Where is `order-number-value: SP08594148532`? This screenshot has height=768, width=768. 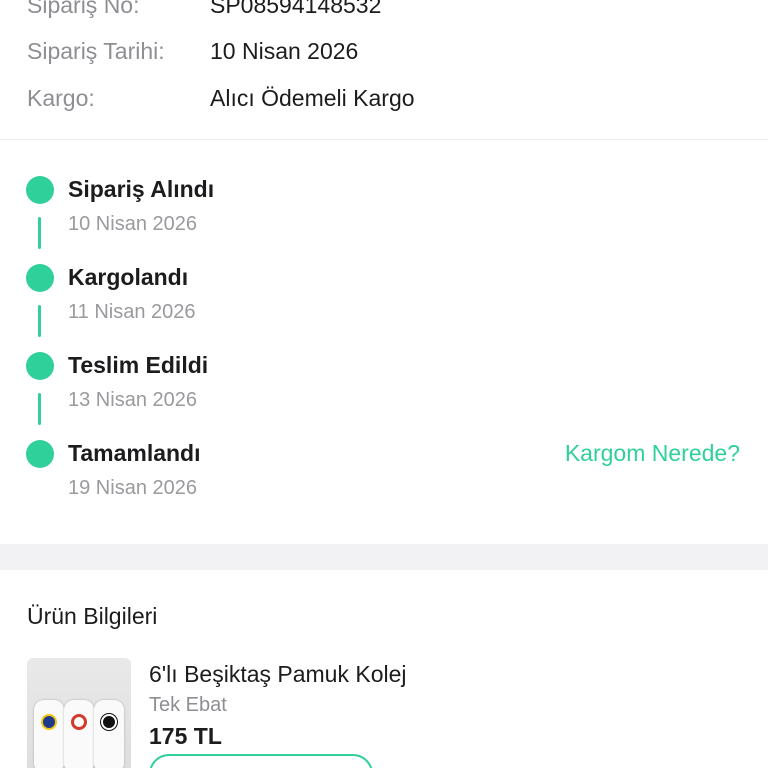
order-number-value: SP08594148532 is located at coordinates (296, 9).